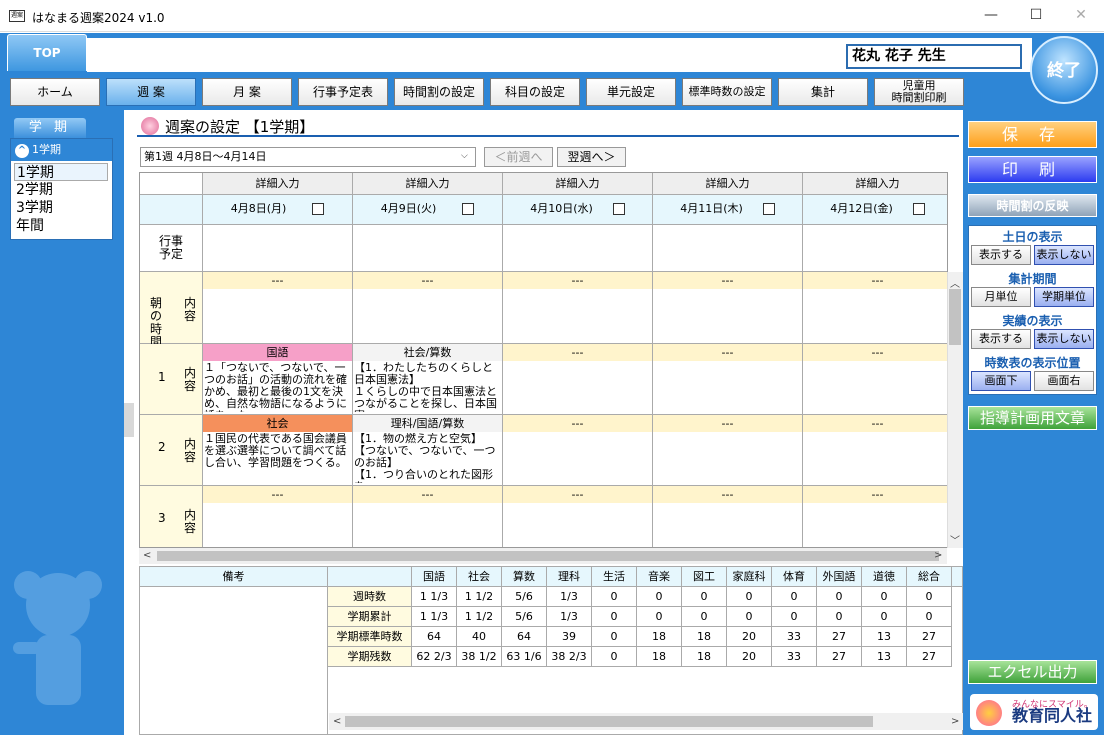  I want to click on position-right-button: 画面右, so click(1064, 381).